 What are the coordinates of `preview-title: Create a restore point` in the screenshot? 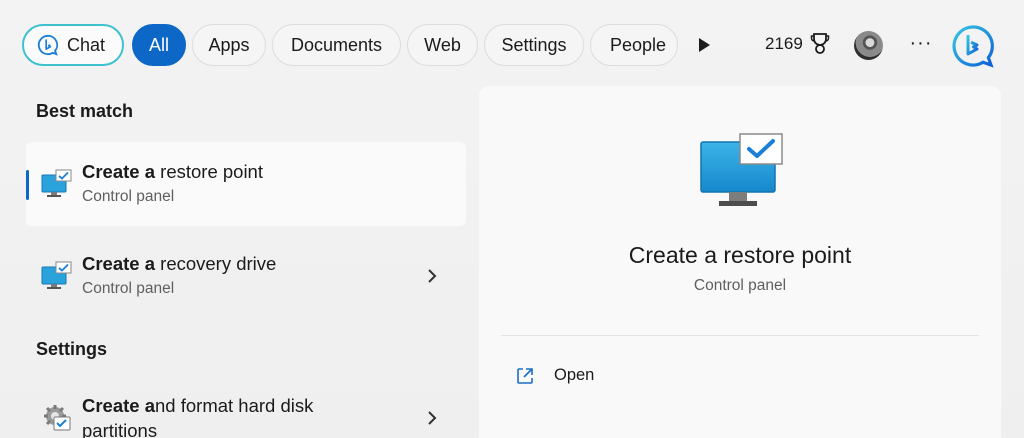 It's located at (740, 255).